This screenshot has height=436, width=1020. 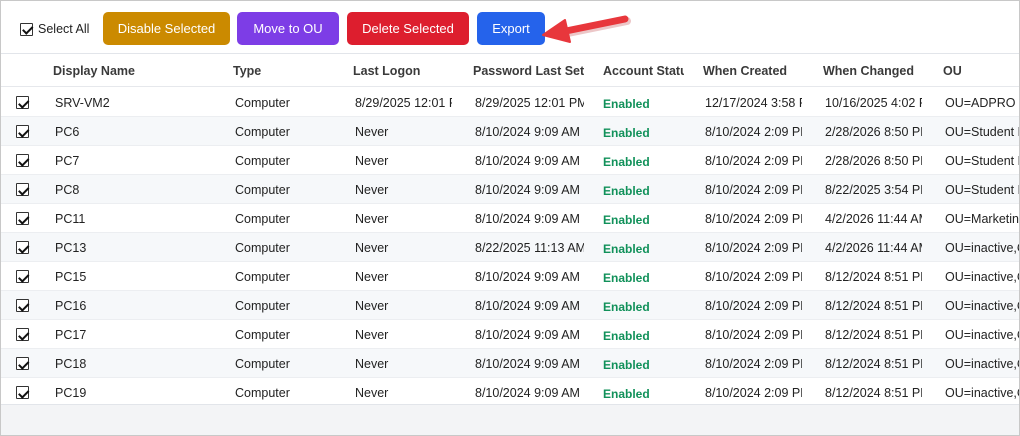 I want to click on select-all-label: Select All, so click(x=64, y=29).